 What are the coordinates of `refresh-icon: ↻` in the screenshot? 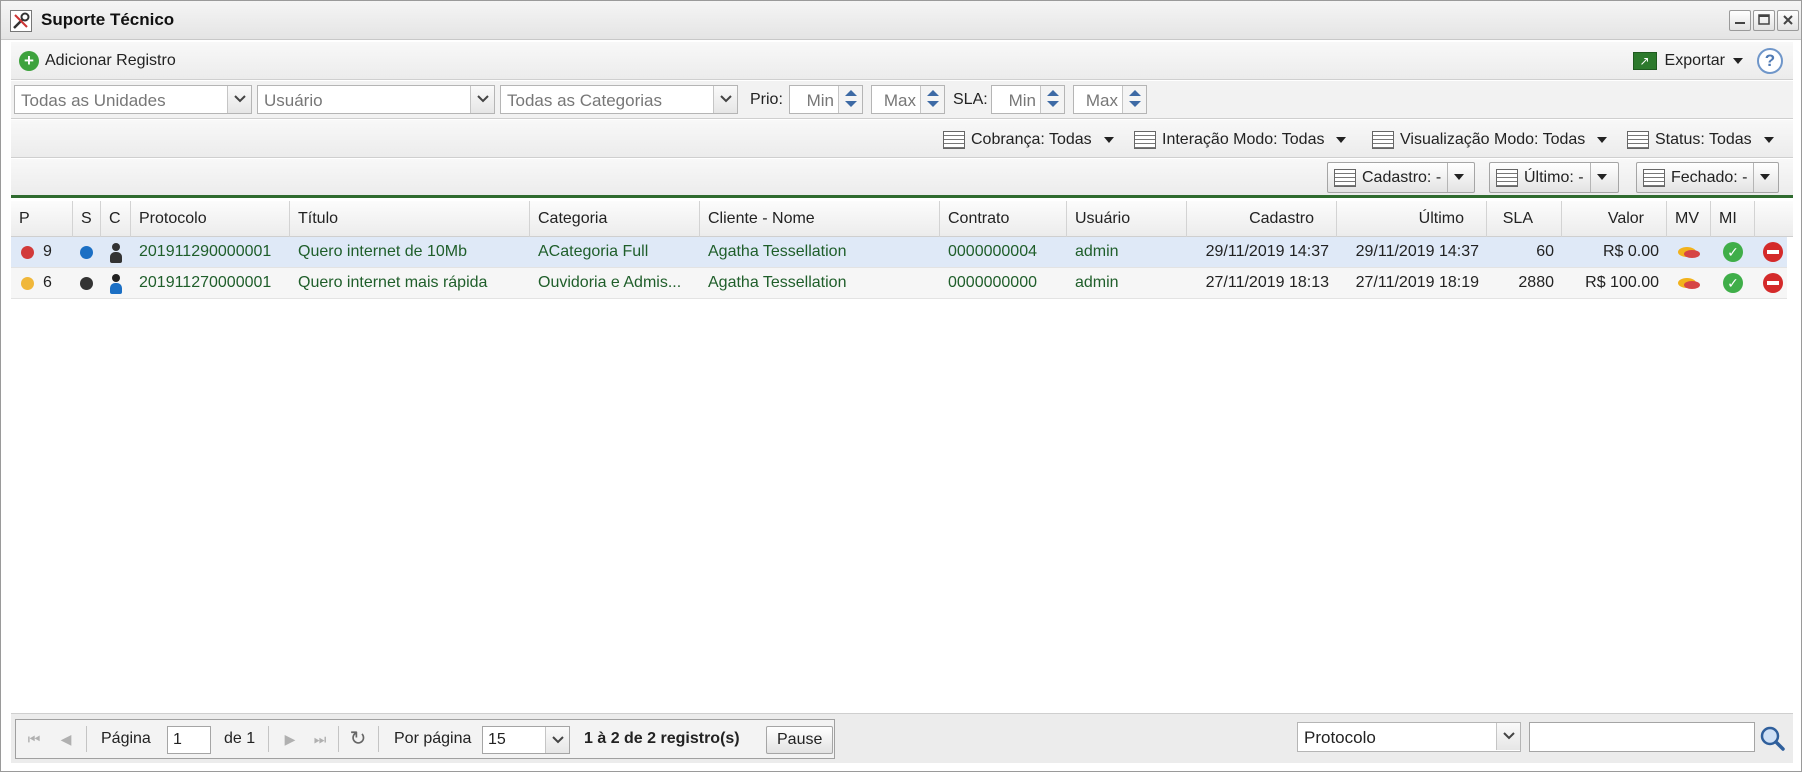 It's located at (358, 739).